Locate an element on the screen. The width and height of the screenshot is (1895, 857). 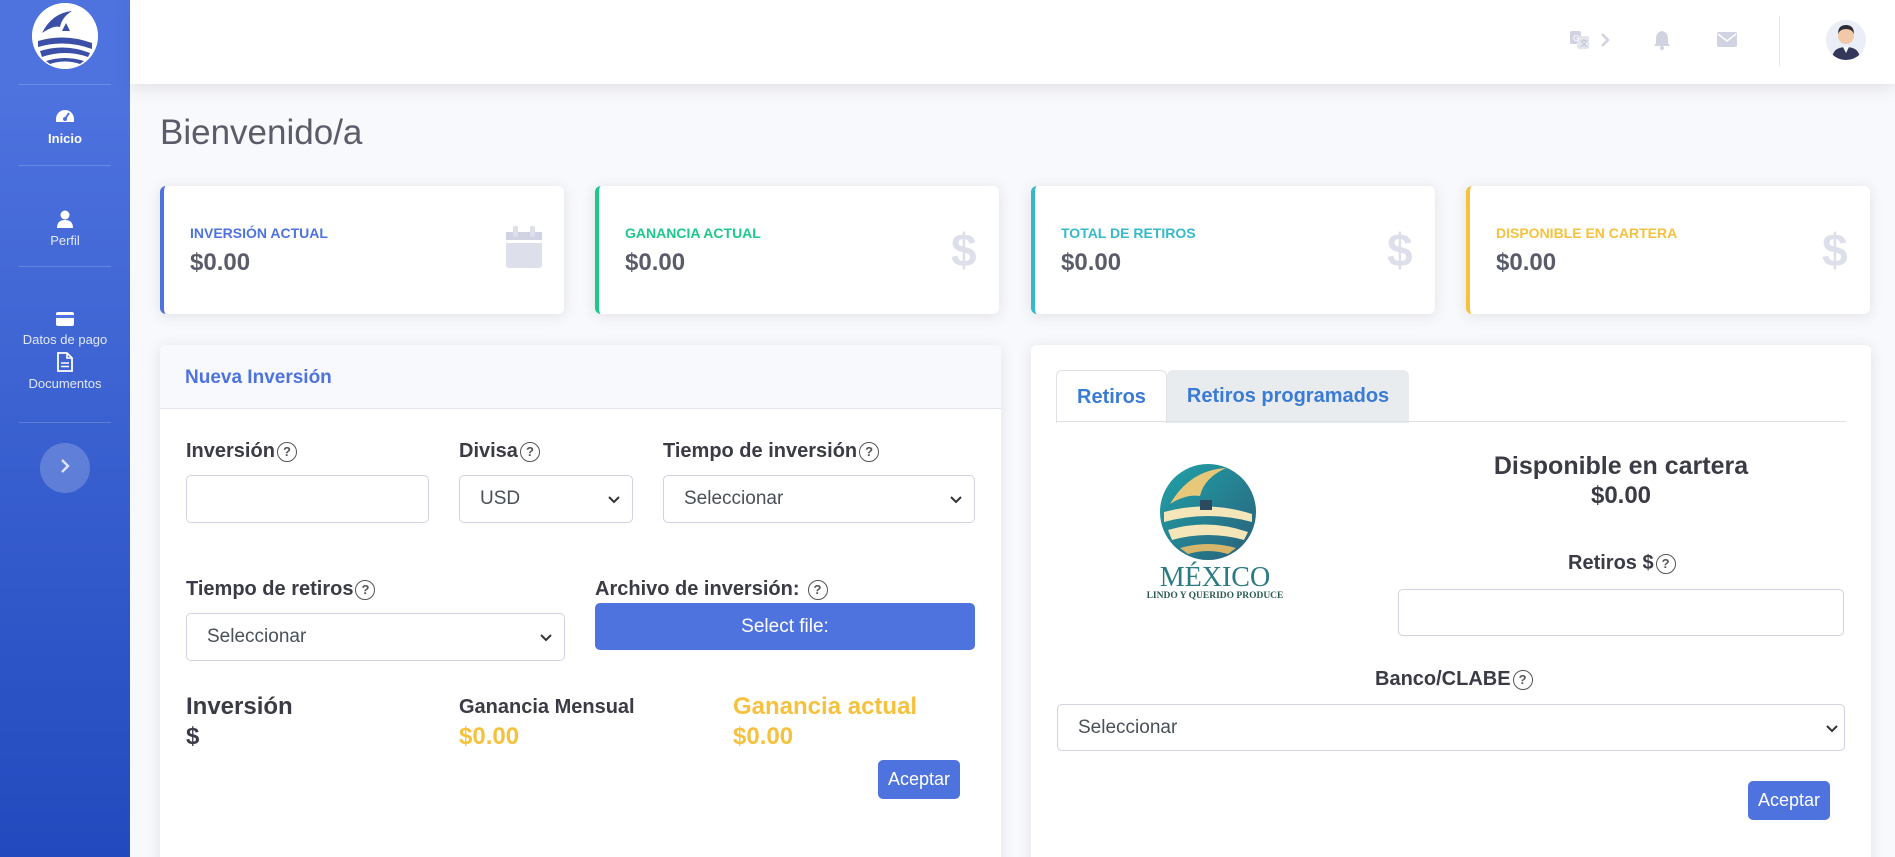
banco-clabe-label: Banco/CLABE ? is located at coordinates (1454, 679).